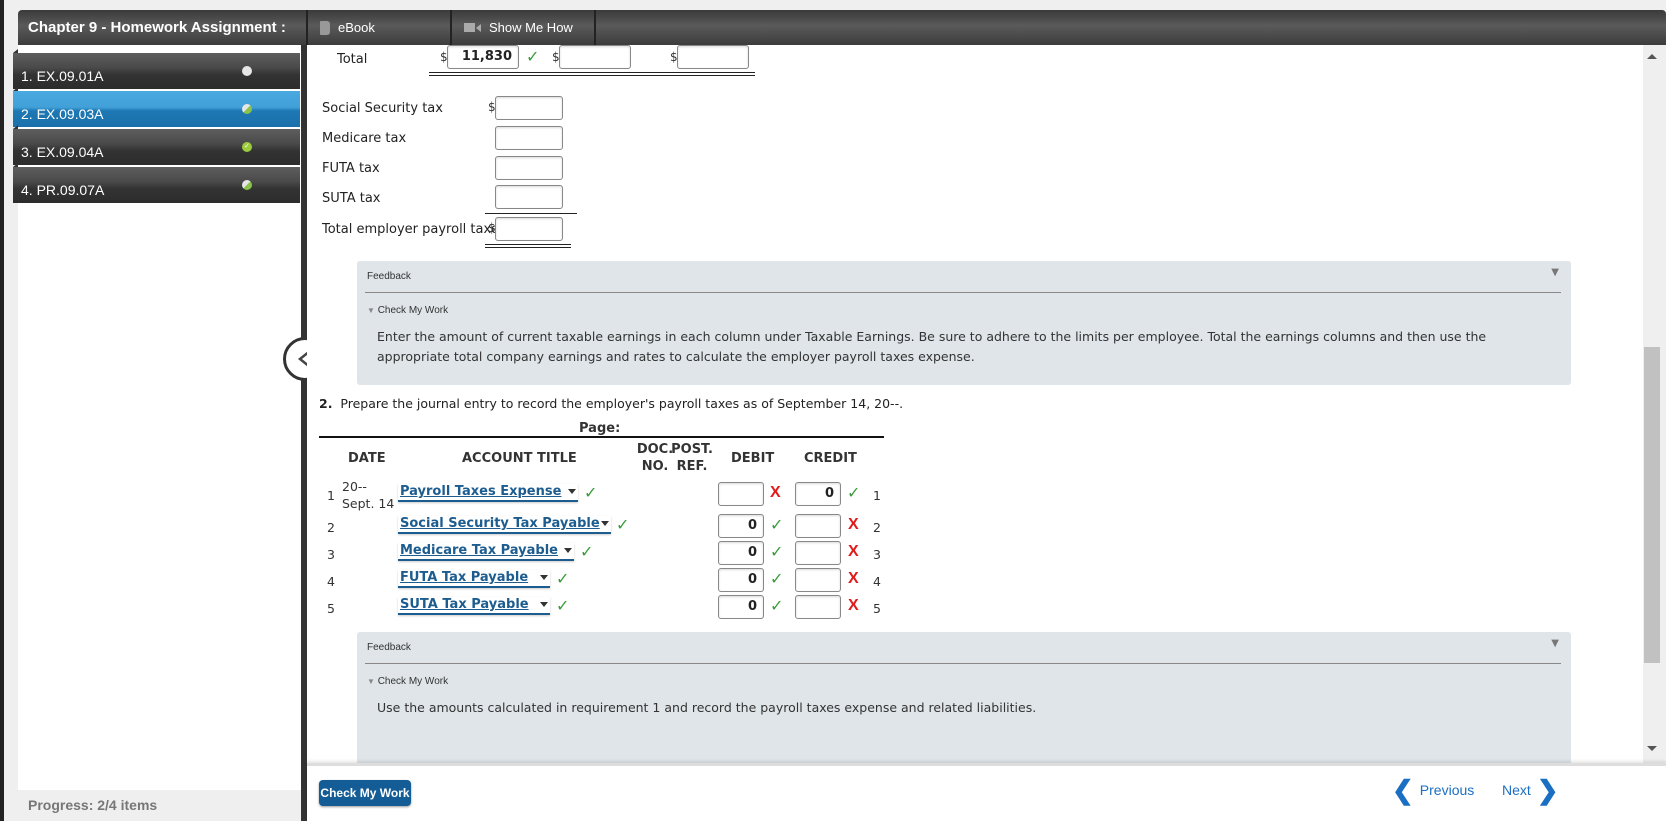 The height and width of the screenshot is (821, 1666). Describe the element at coordinates (351, 198) in the screenshot. I see `tax-label-suta: SUTA tax` at that location.